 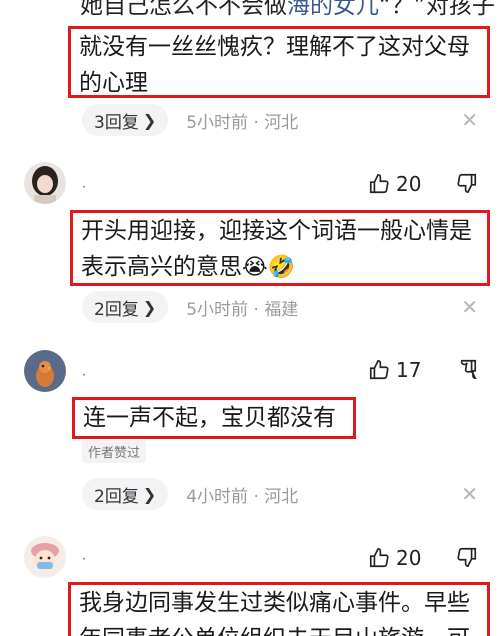 I want to click on comment-3-reply-button: 2回复 ❯, so click(x=125, y=494).